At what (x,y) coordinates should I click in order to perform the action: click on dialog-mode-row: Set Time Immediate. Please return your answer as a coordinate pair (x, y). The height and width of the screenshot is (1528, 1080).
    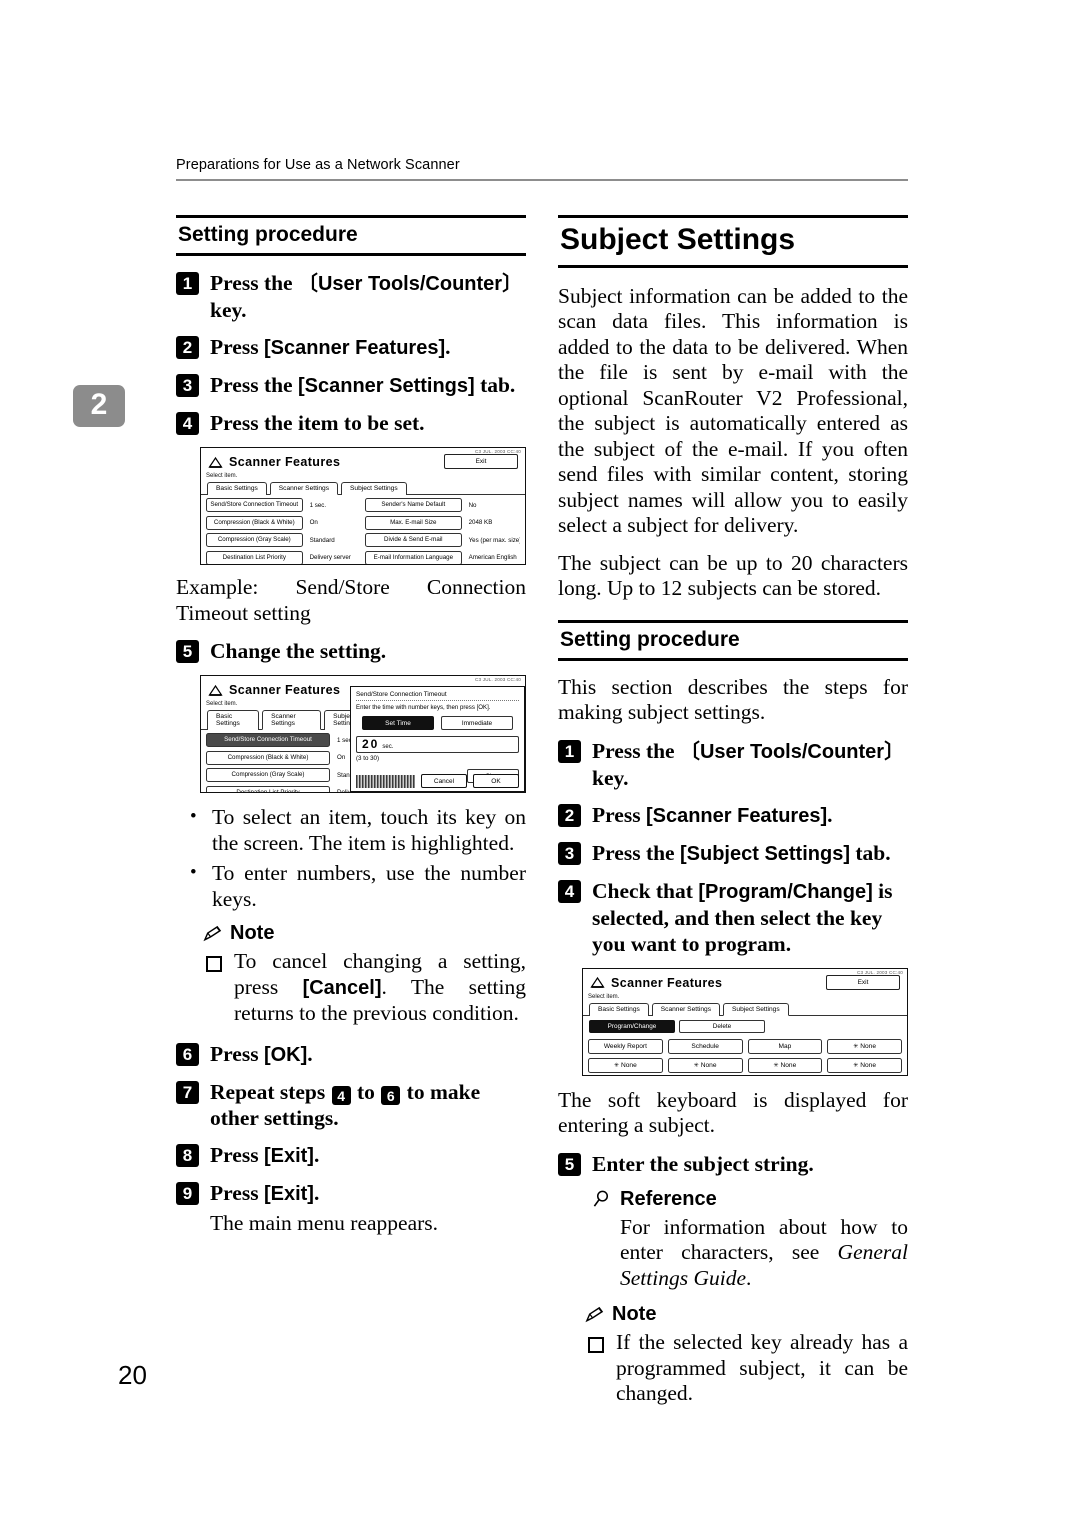
    Looking at the image, I should click on (437, 723).